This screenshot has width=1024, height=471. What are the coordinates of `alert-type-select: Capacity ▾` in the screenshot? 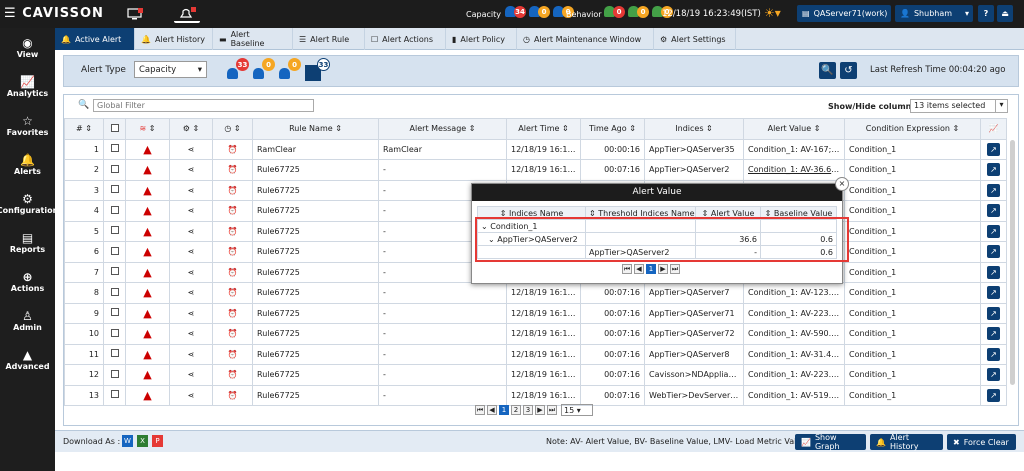 It's located at (170, 69).